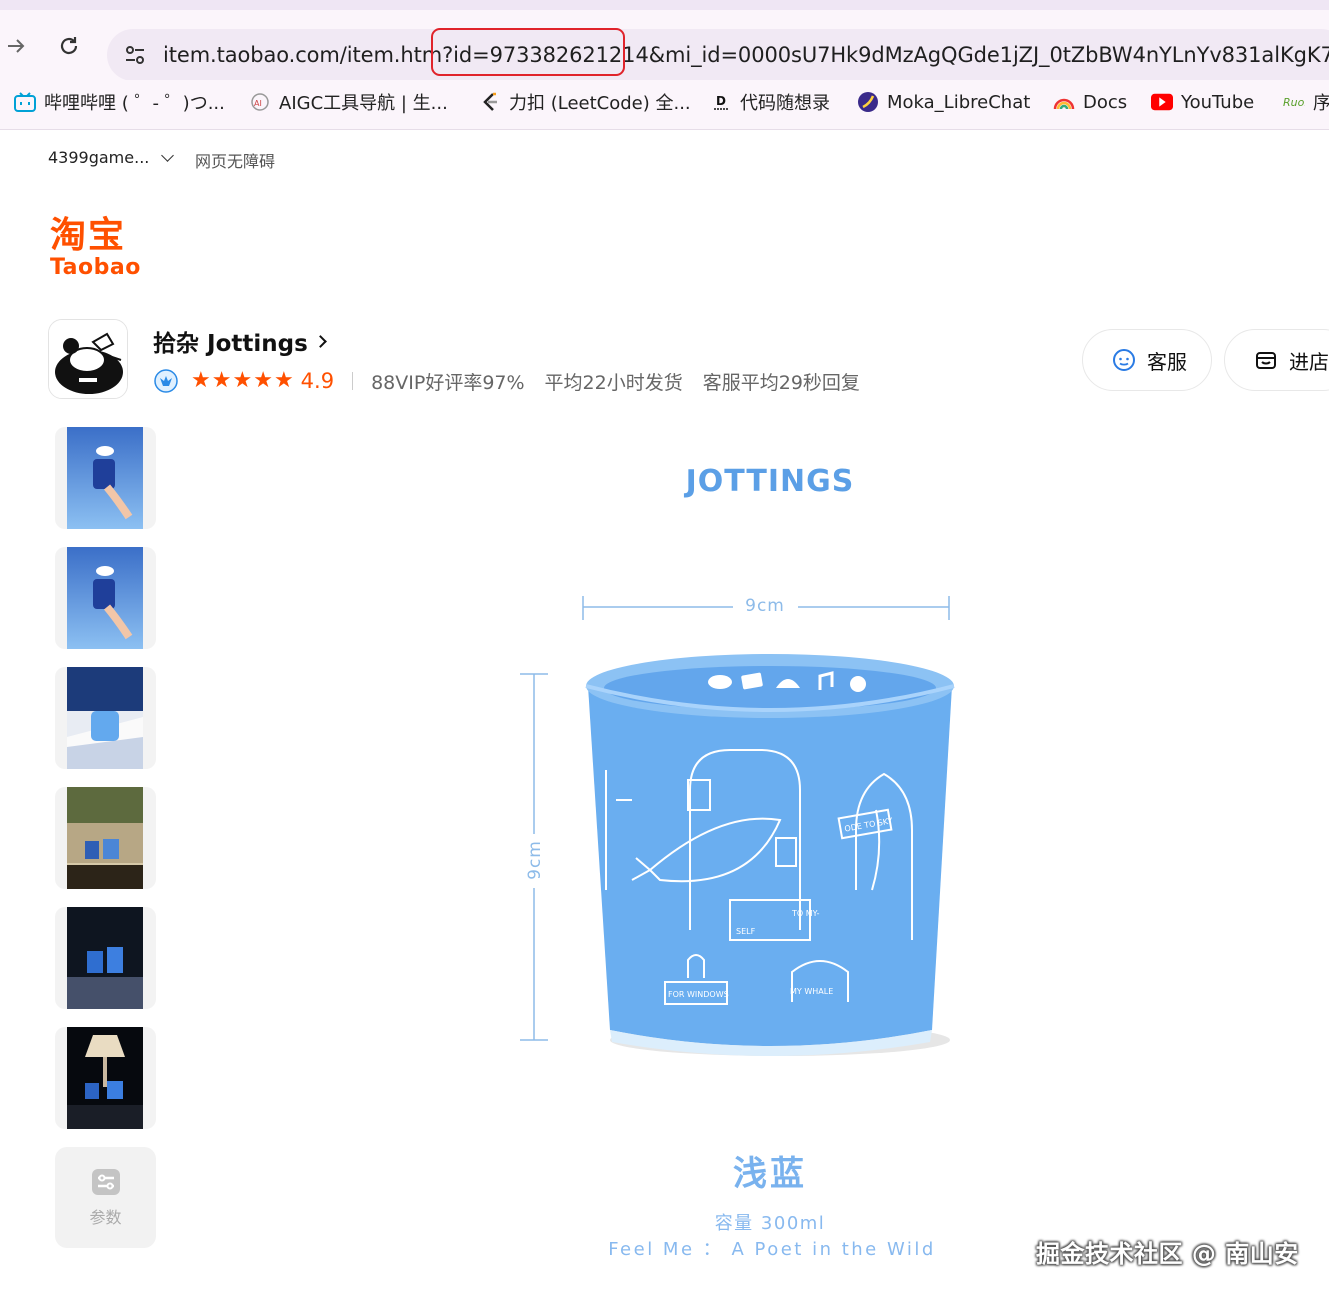 This screenshot has width=1329, height=1297. What do you see at coordinates (770, 481) in the screenshot?
I see `brand-wordmark: JOTTINGS` at bounding box center [770, 481].